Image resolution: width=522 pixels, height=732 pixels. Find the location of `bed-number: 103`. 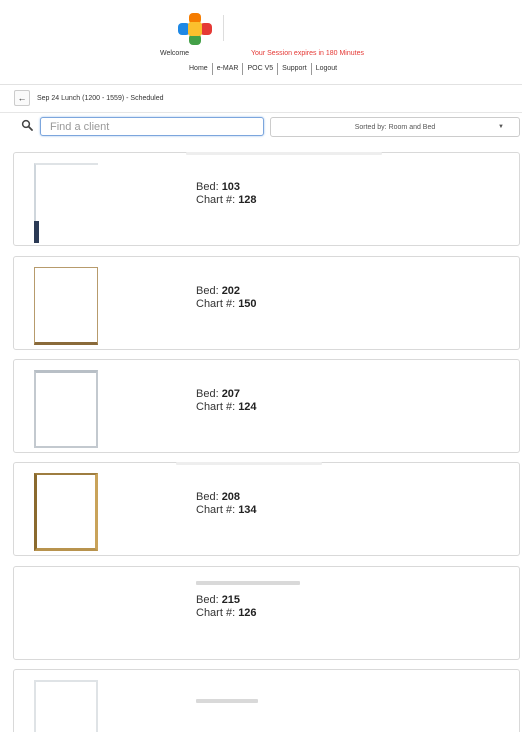

bed-number: 103 is located at coordinates (231, 187).